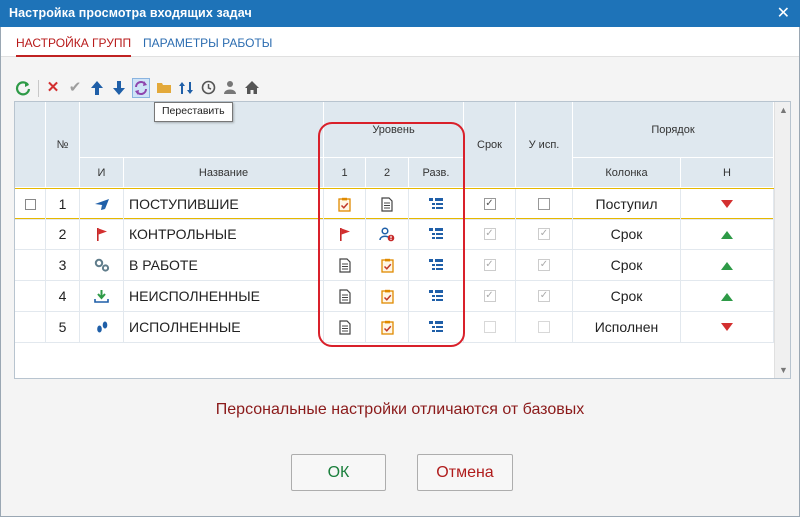 The width and height of the screenshot is (800, 517). Describe the element at coordinates (465, 472) in the screenshot. I see `cancel-button: Отмена` at that location.